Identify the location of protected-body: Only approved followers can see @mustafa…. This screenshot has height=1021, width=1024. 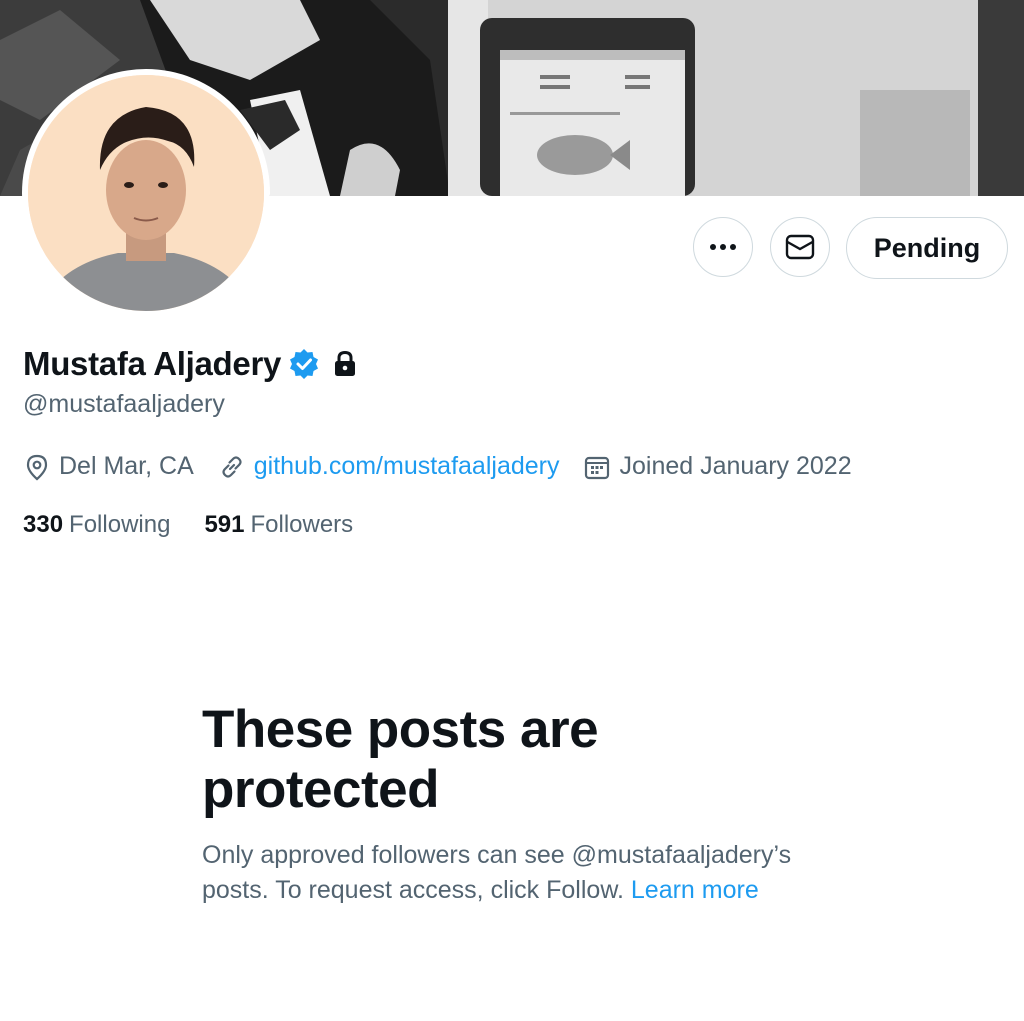
(522, 873).